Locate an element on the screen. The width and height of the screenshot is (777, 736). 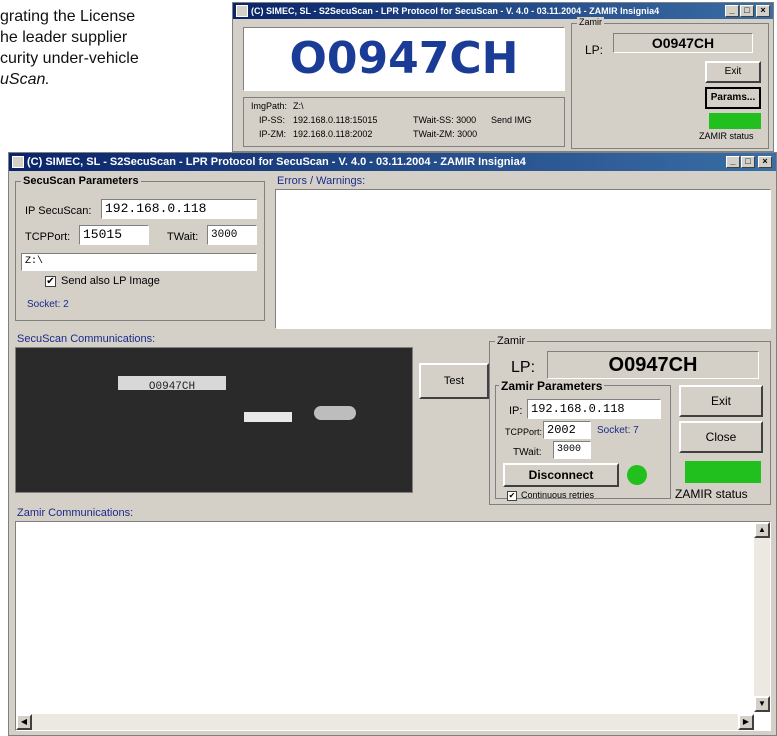
exit-button: Exit is located at coordinates (721, 401).